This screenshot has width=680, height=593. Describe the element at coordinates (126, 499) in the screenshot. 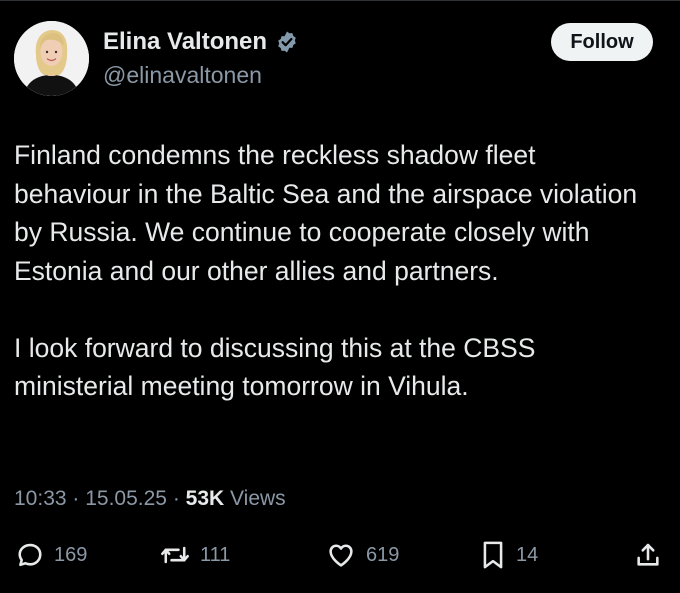

I see `tweet-date: 15.05.25` at that location.